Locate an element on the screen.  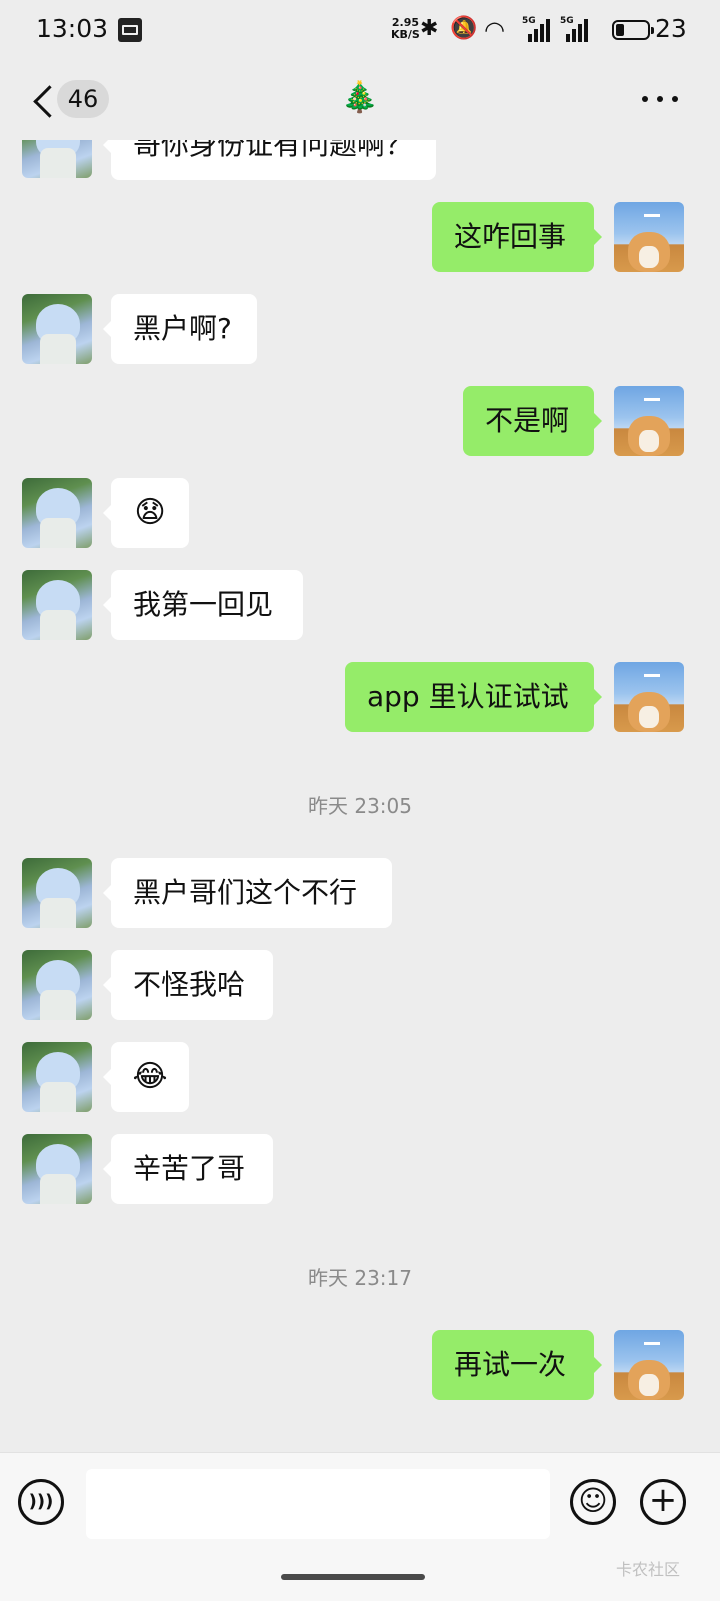
message-timestamp: 昨天 23:17 is located at coordinates (360, 1278).